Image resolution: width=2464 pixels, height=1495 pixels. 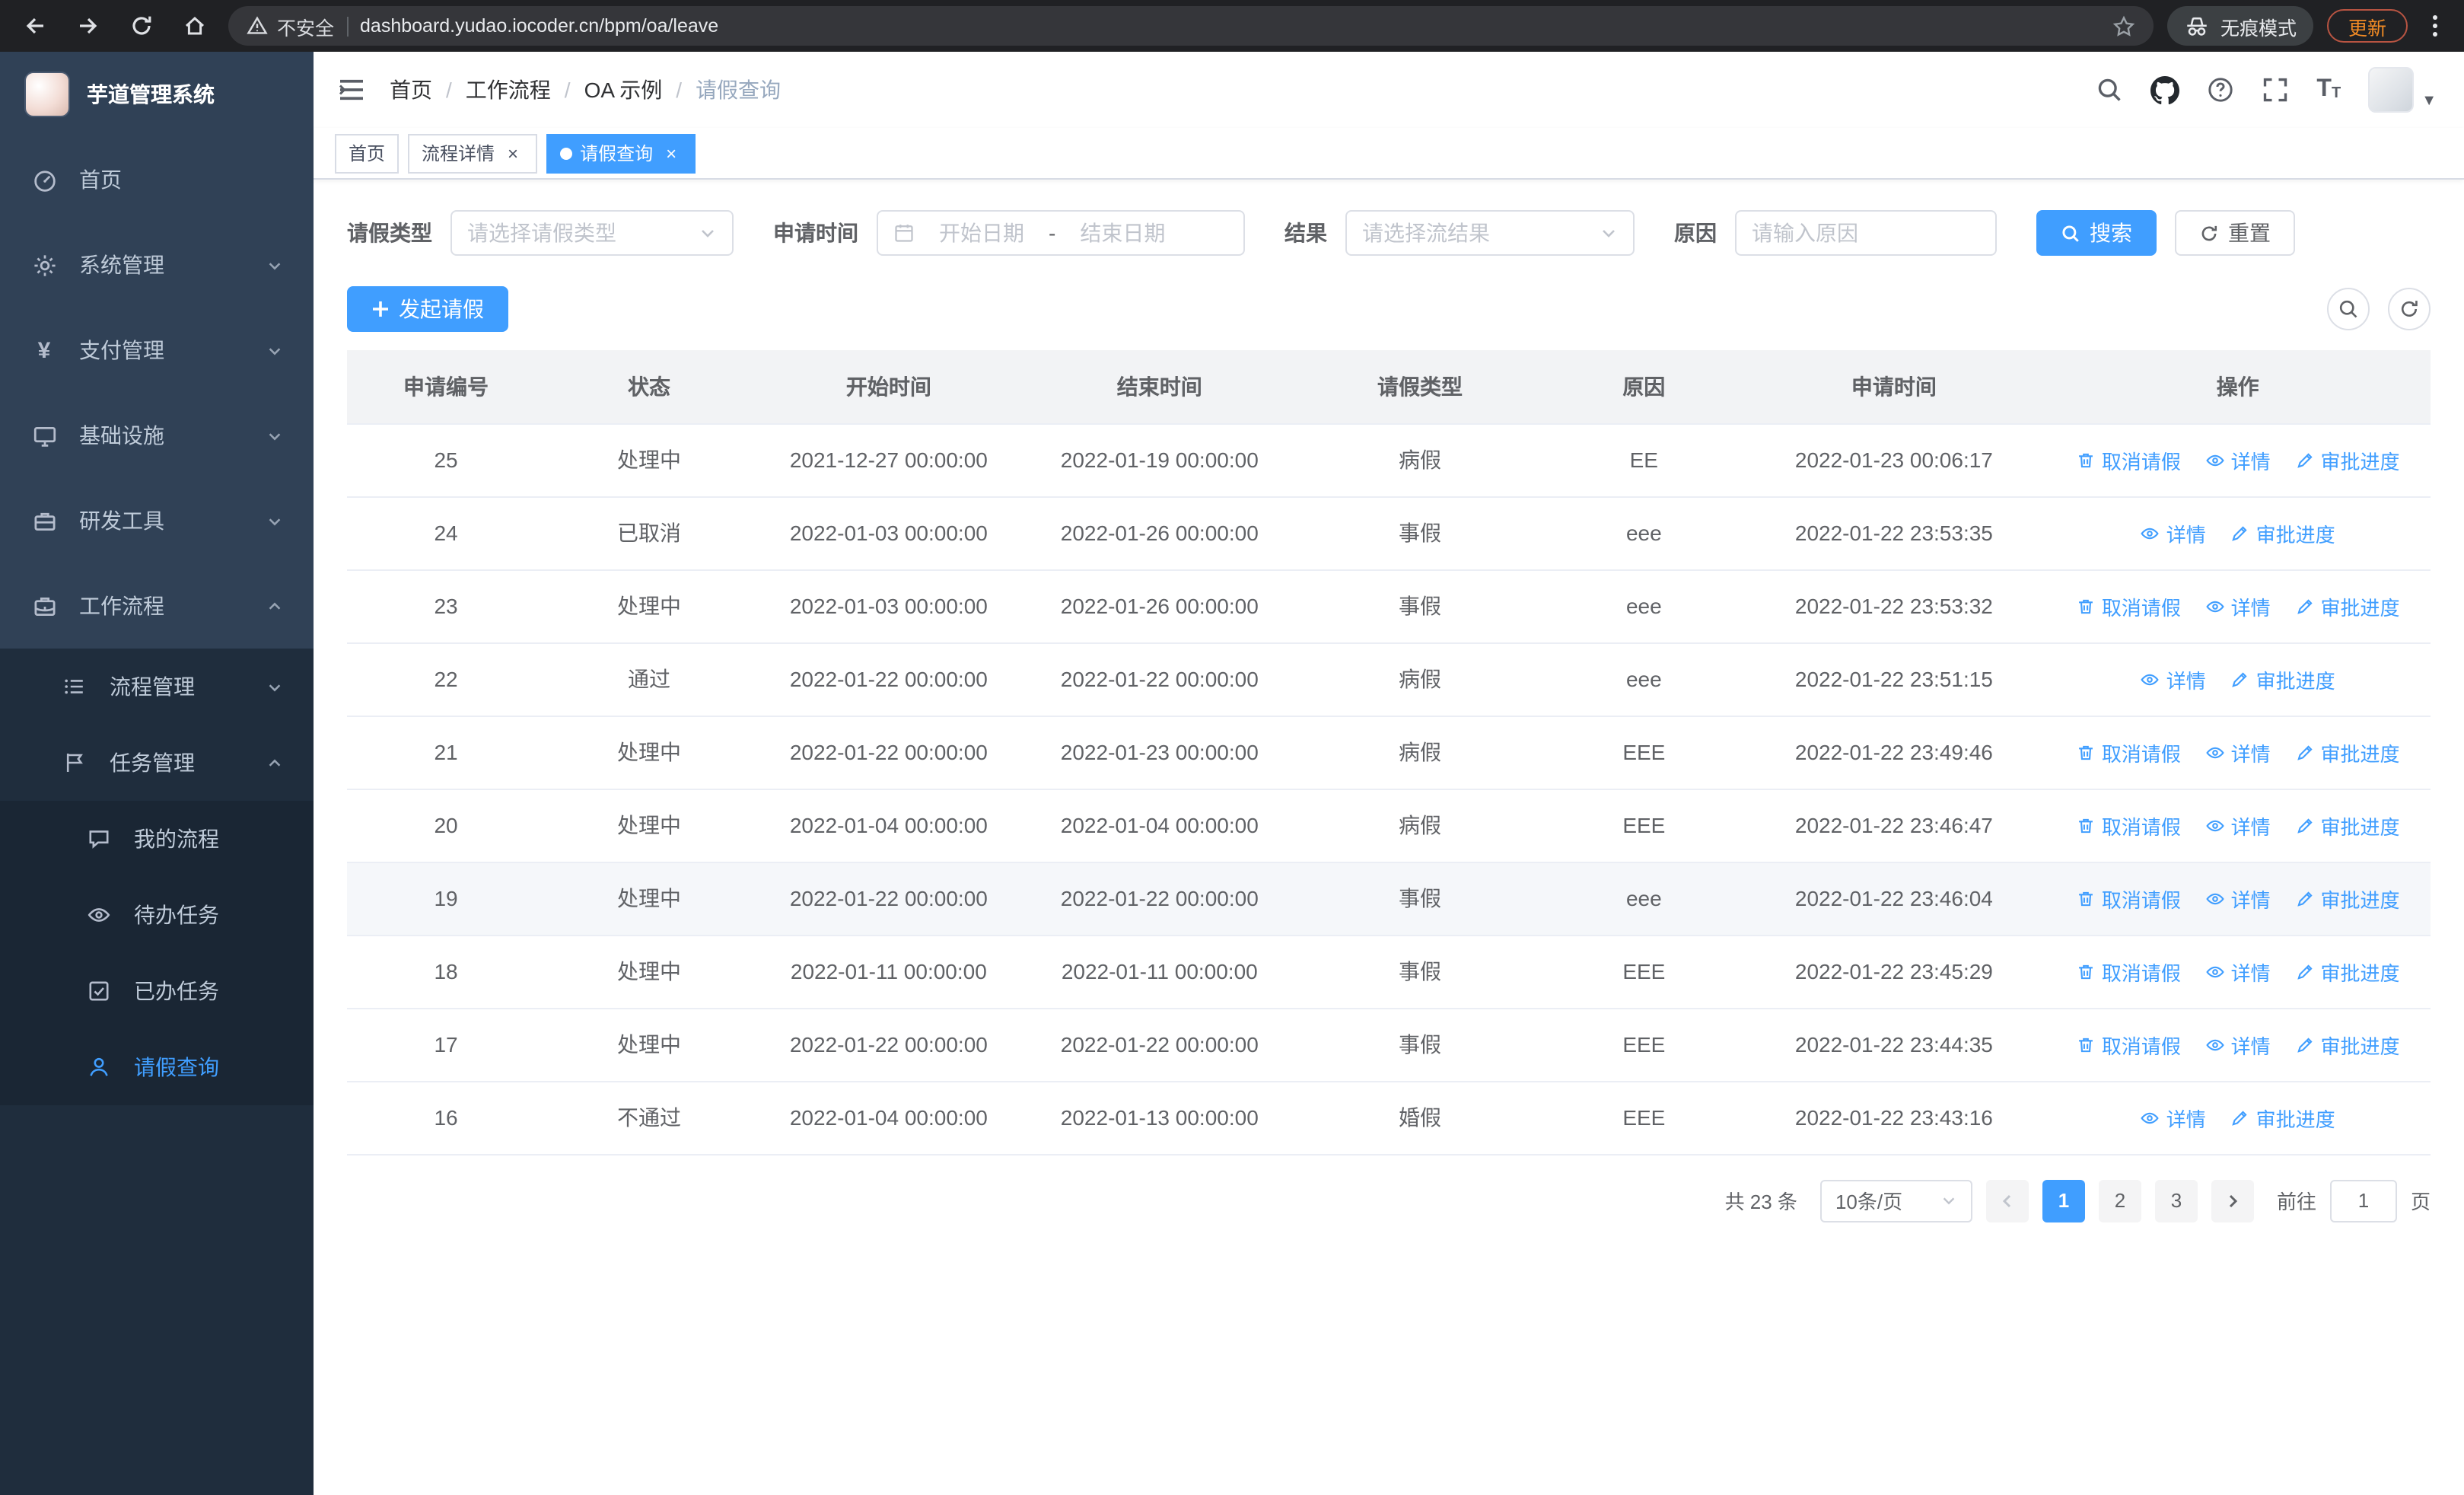 What do you see at coordinates (1644, 1045) in the screenshot?
I see `cell-reason: EEE` at bounding box center [1644, 1045].